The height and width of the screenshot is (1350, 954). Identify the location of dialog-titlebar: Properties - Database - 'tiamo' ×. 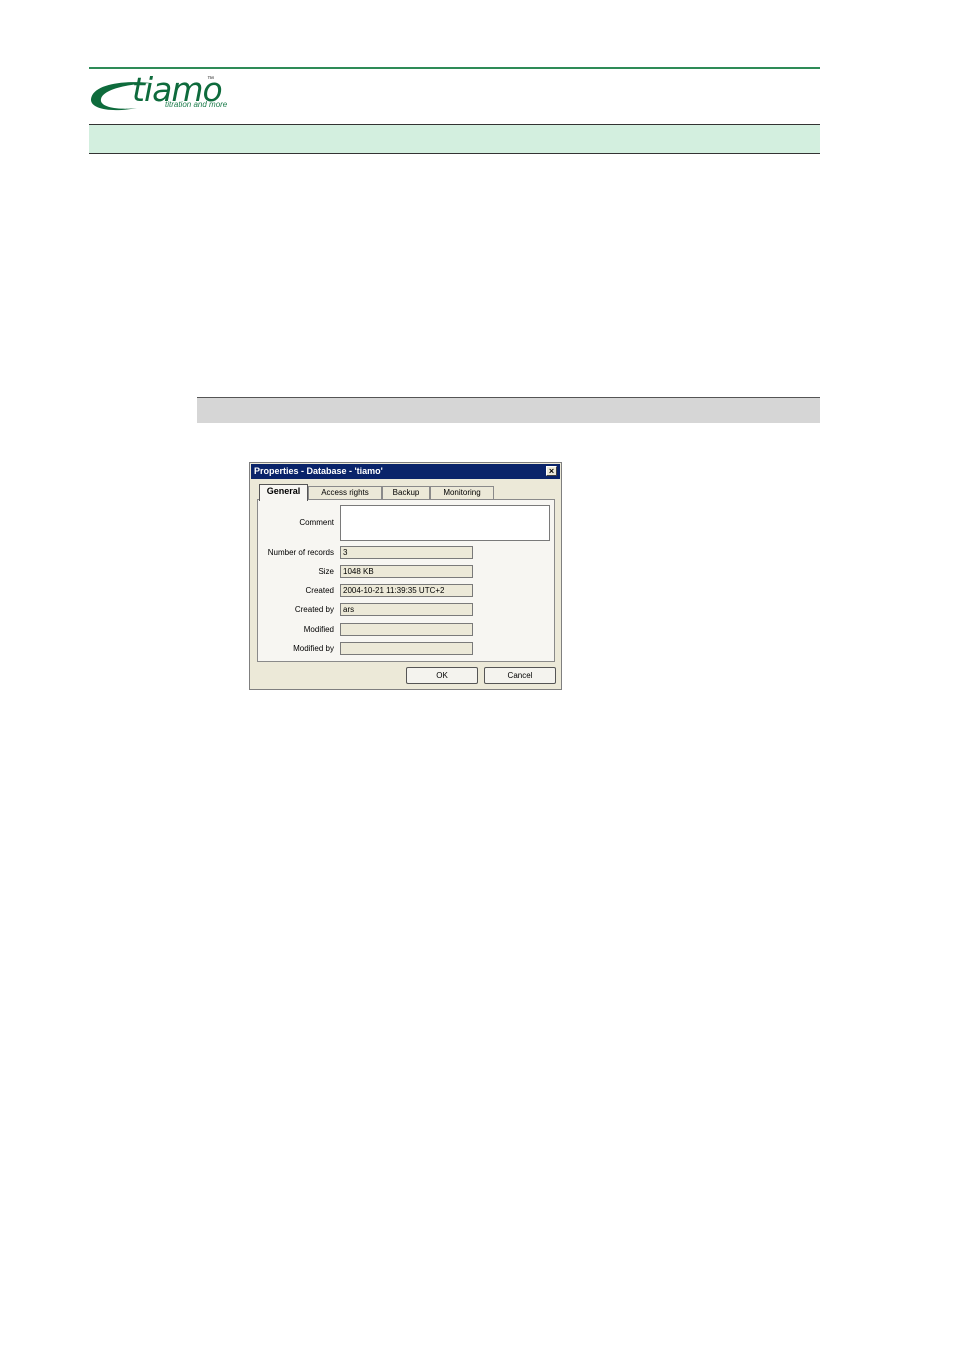
(405, 471).